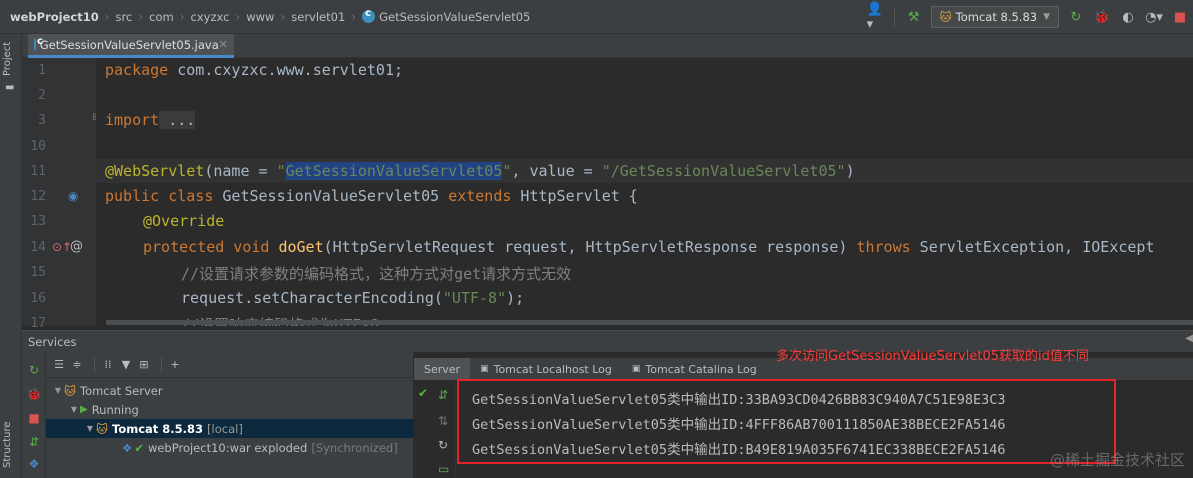 This screenshot has width=1193, height=478. Describe the element at coordinates (932, 356) in the screenshot. I see `annotation-text: 多次访问GetSessionValueServlet05获取的id值不同` at that location.